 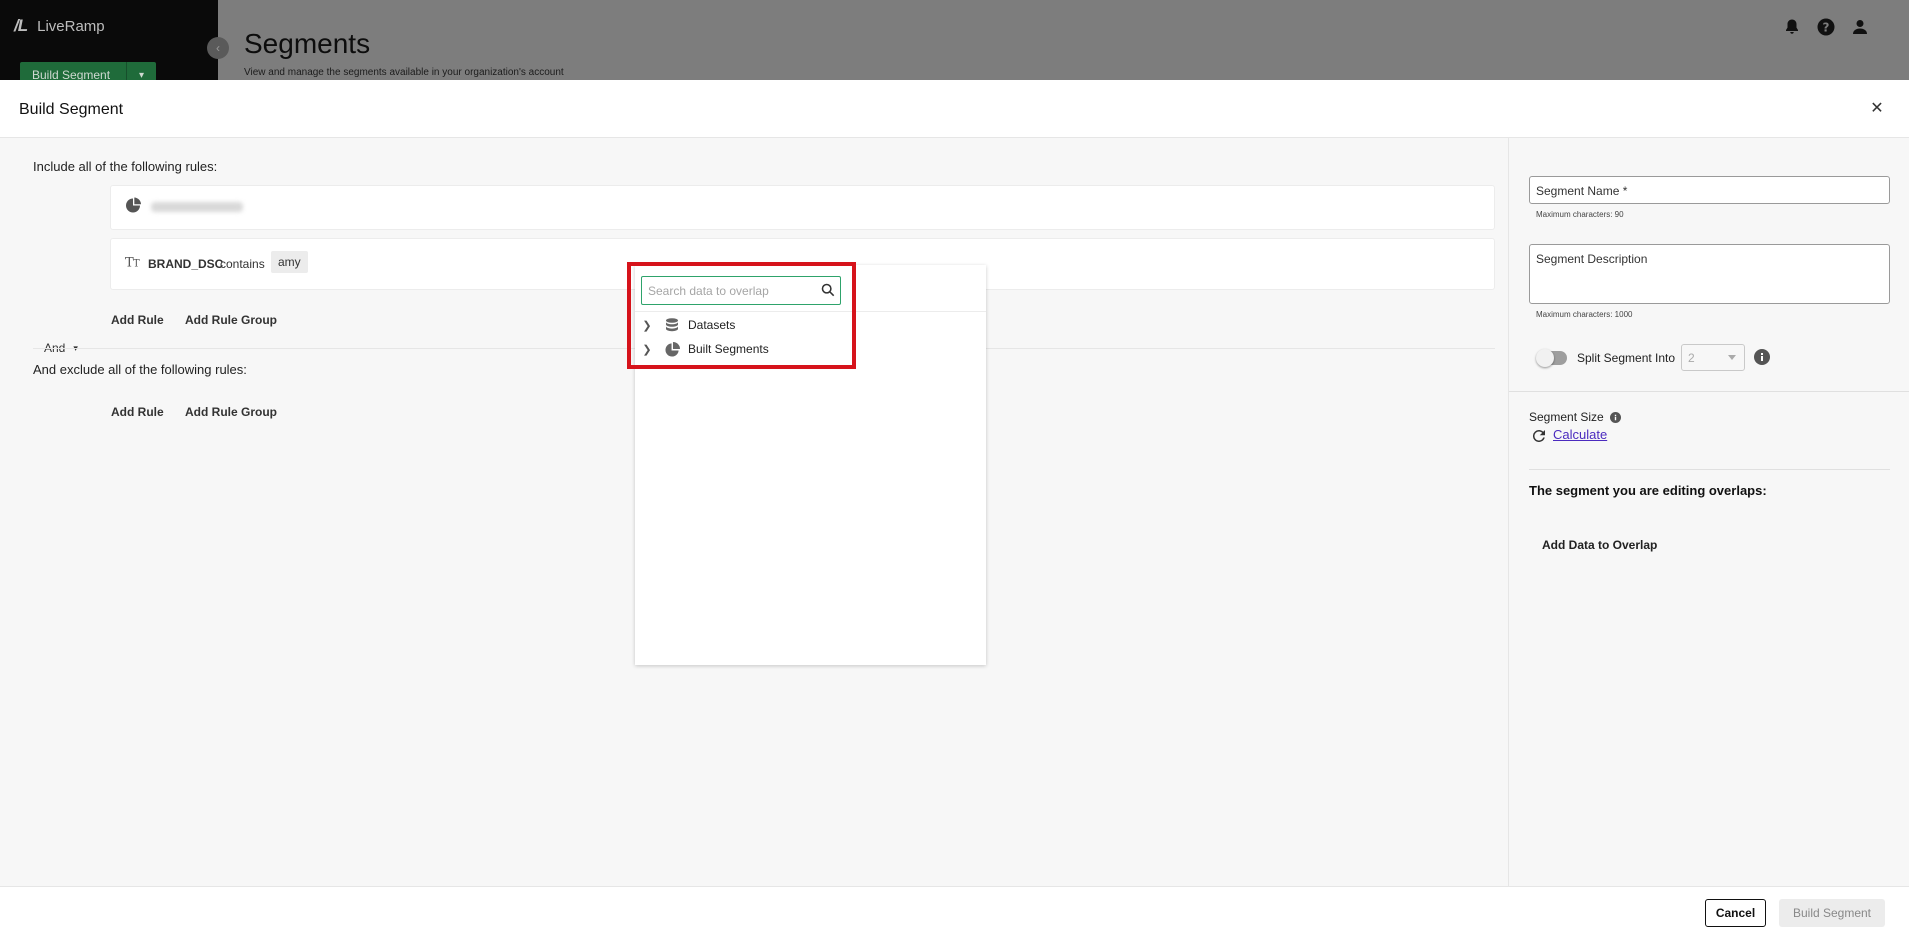 What do you see at coordinates (1584, 314) in the screenshot?
I see `segment-description-hint: Maximum characters: 1000` at bounding box center [1584, 314].